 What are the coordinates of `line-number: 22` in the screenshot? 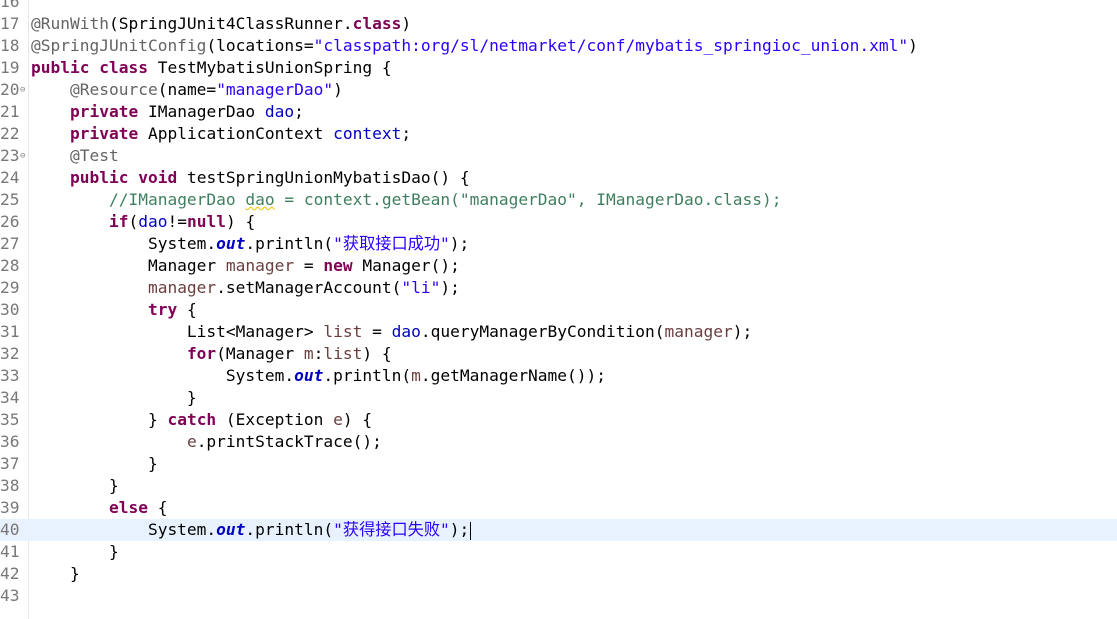 It's located at (10, 133).